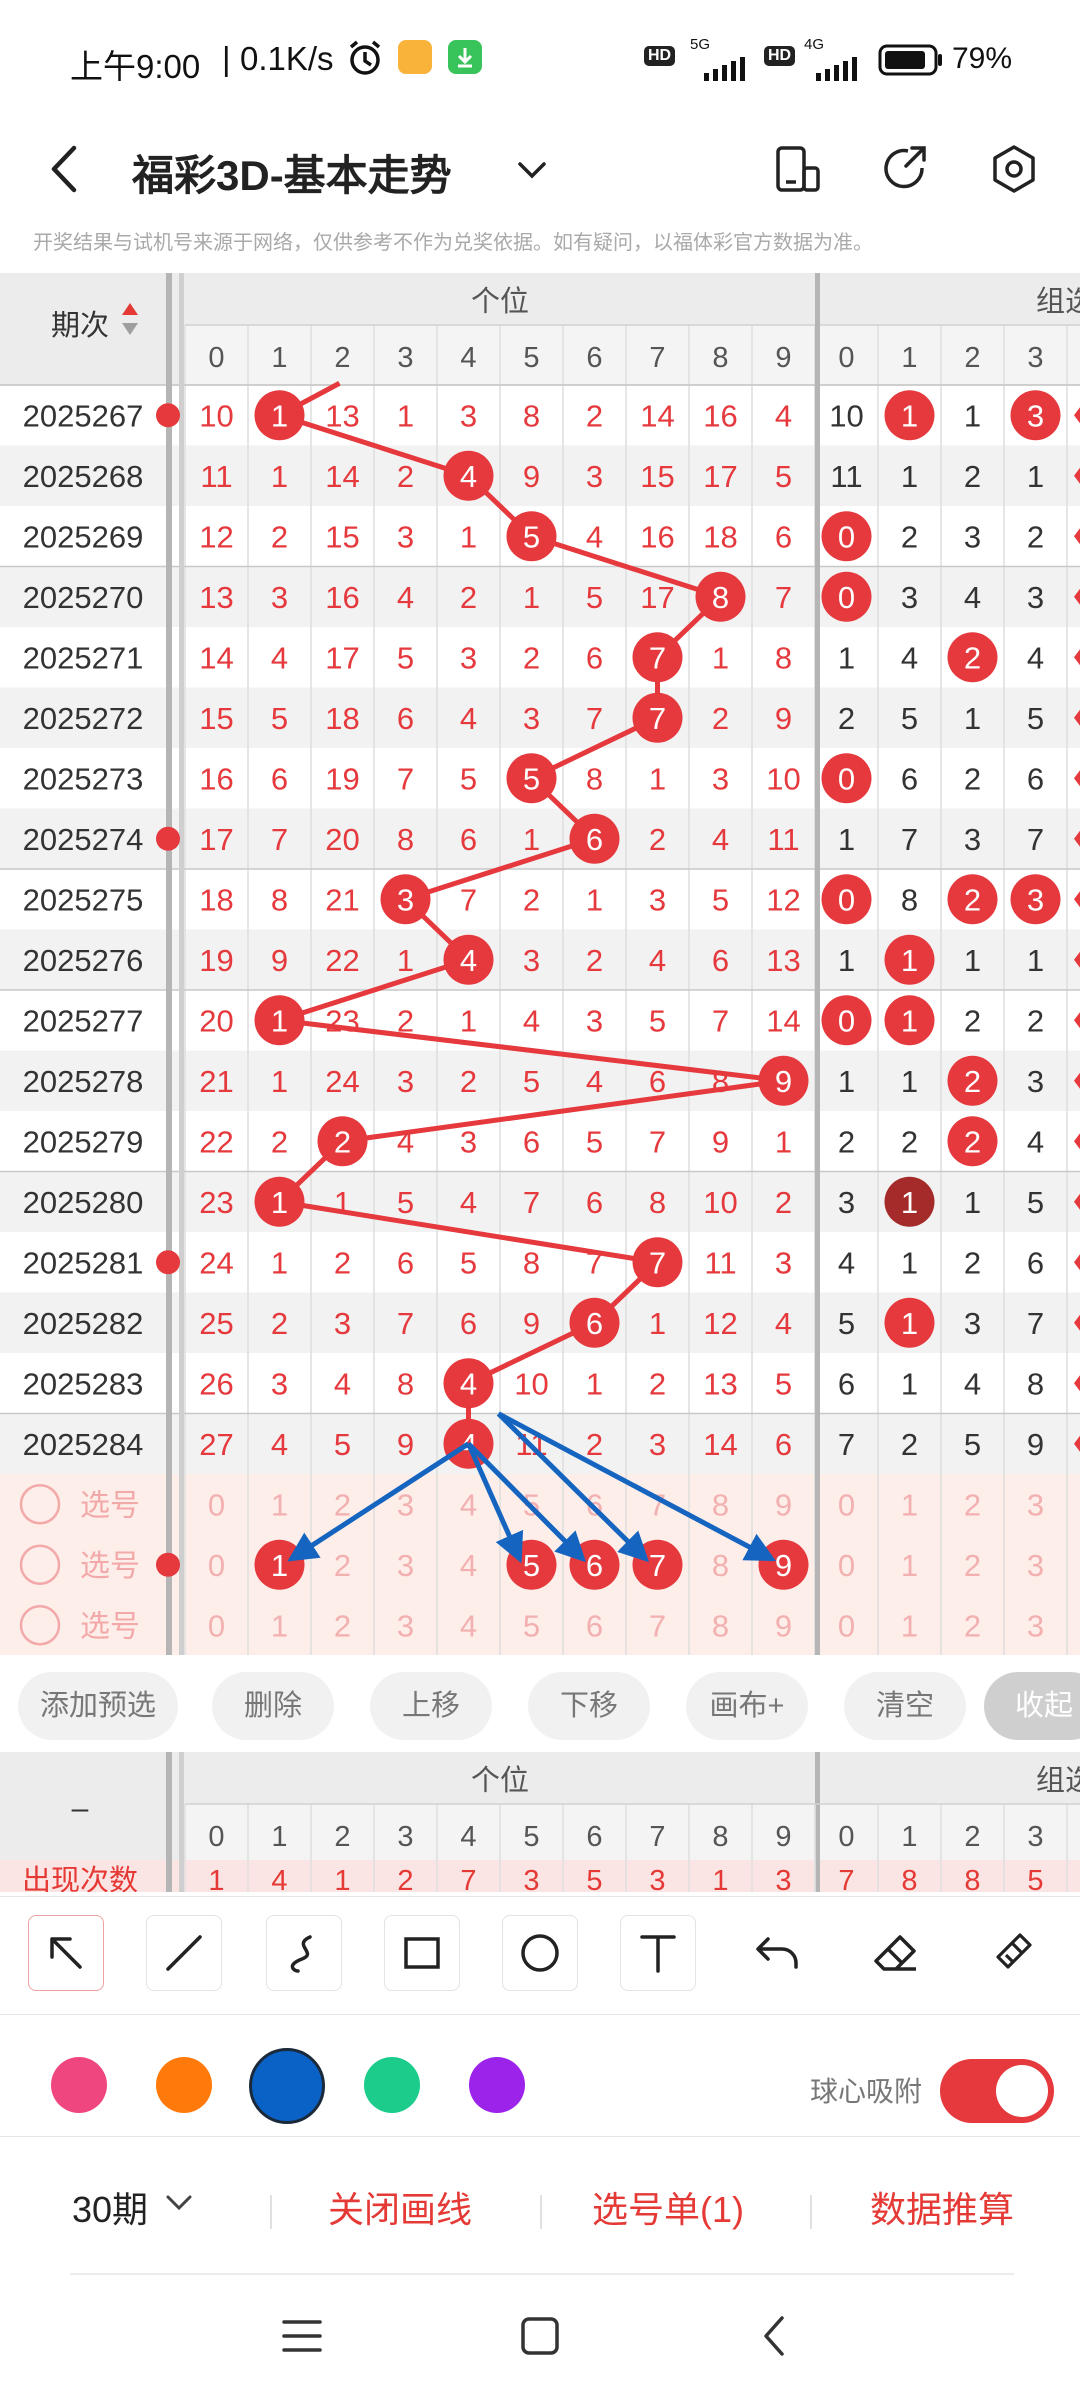  I want to click on miss-count: 12, so click(720, 1323).